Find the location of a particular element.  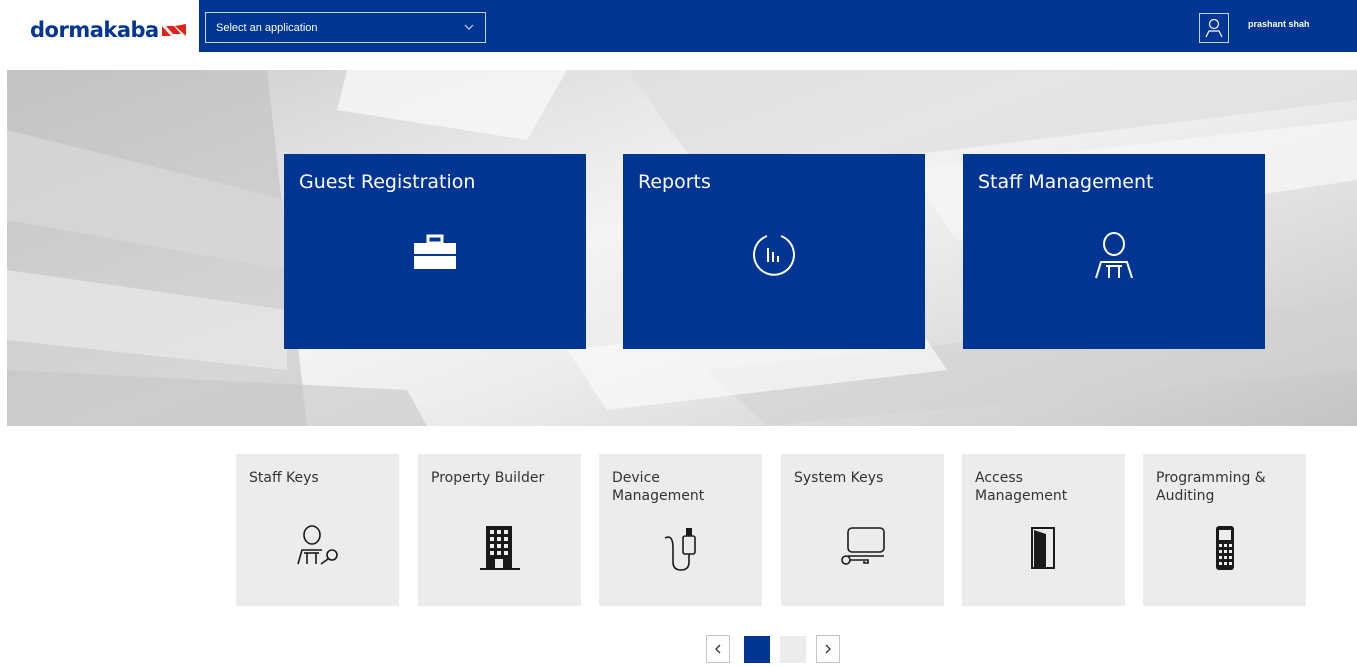

logo: dormakaba is located at coordinates (99, 30).